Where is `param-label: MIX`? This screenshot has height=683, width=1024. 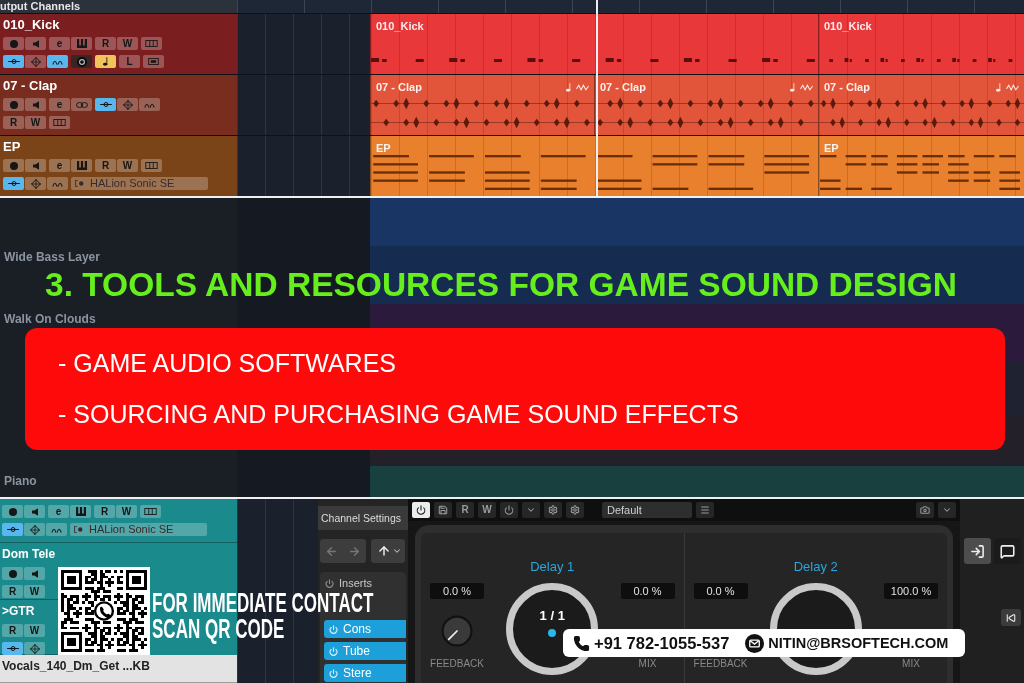 param-label: MIX is located at coordinates (647, 664).